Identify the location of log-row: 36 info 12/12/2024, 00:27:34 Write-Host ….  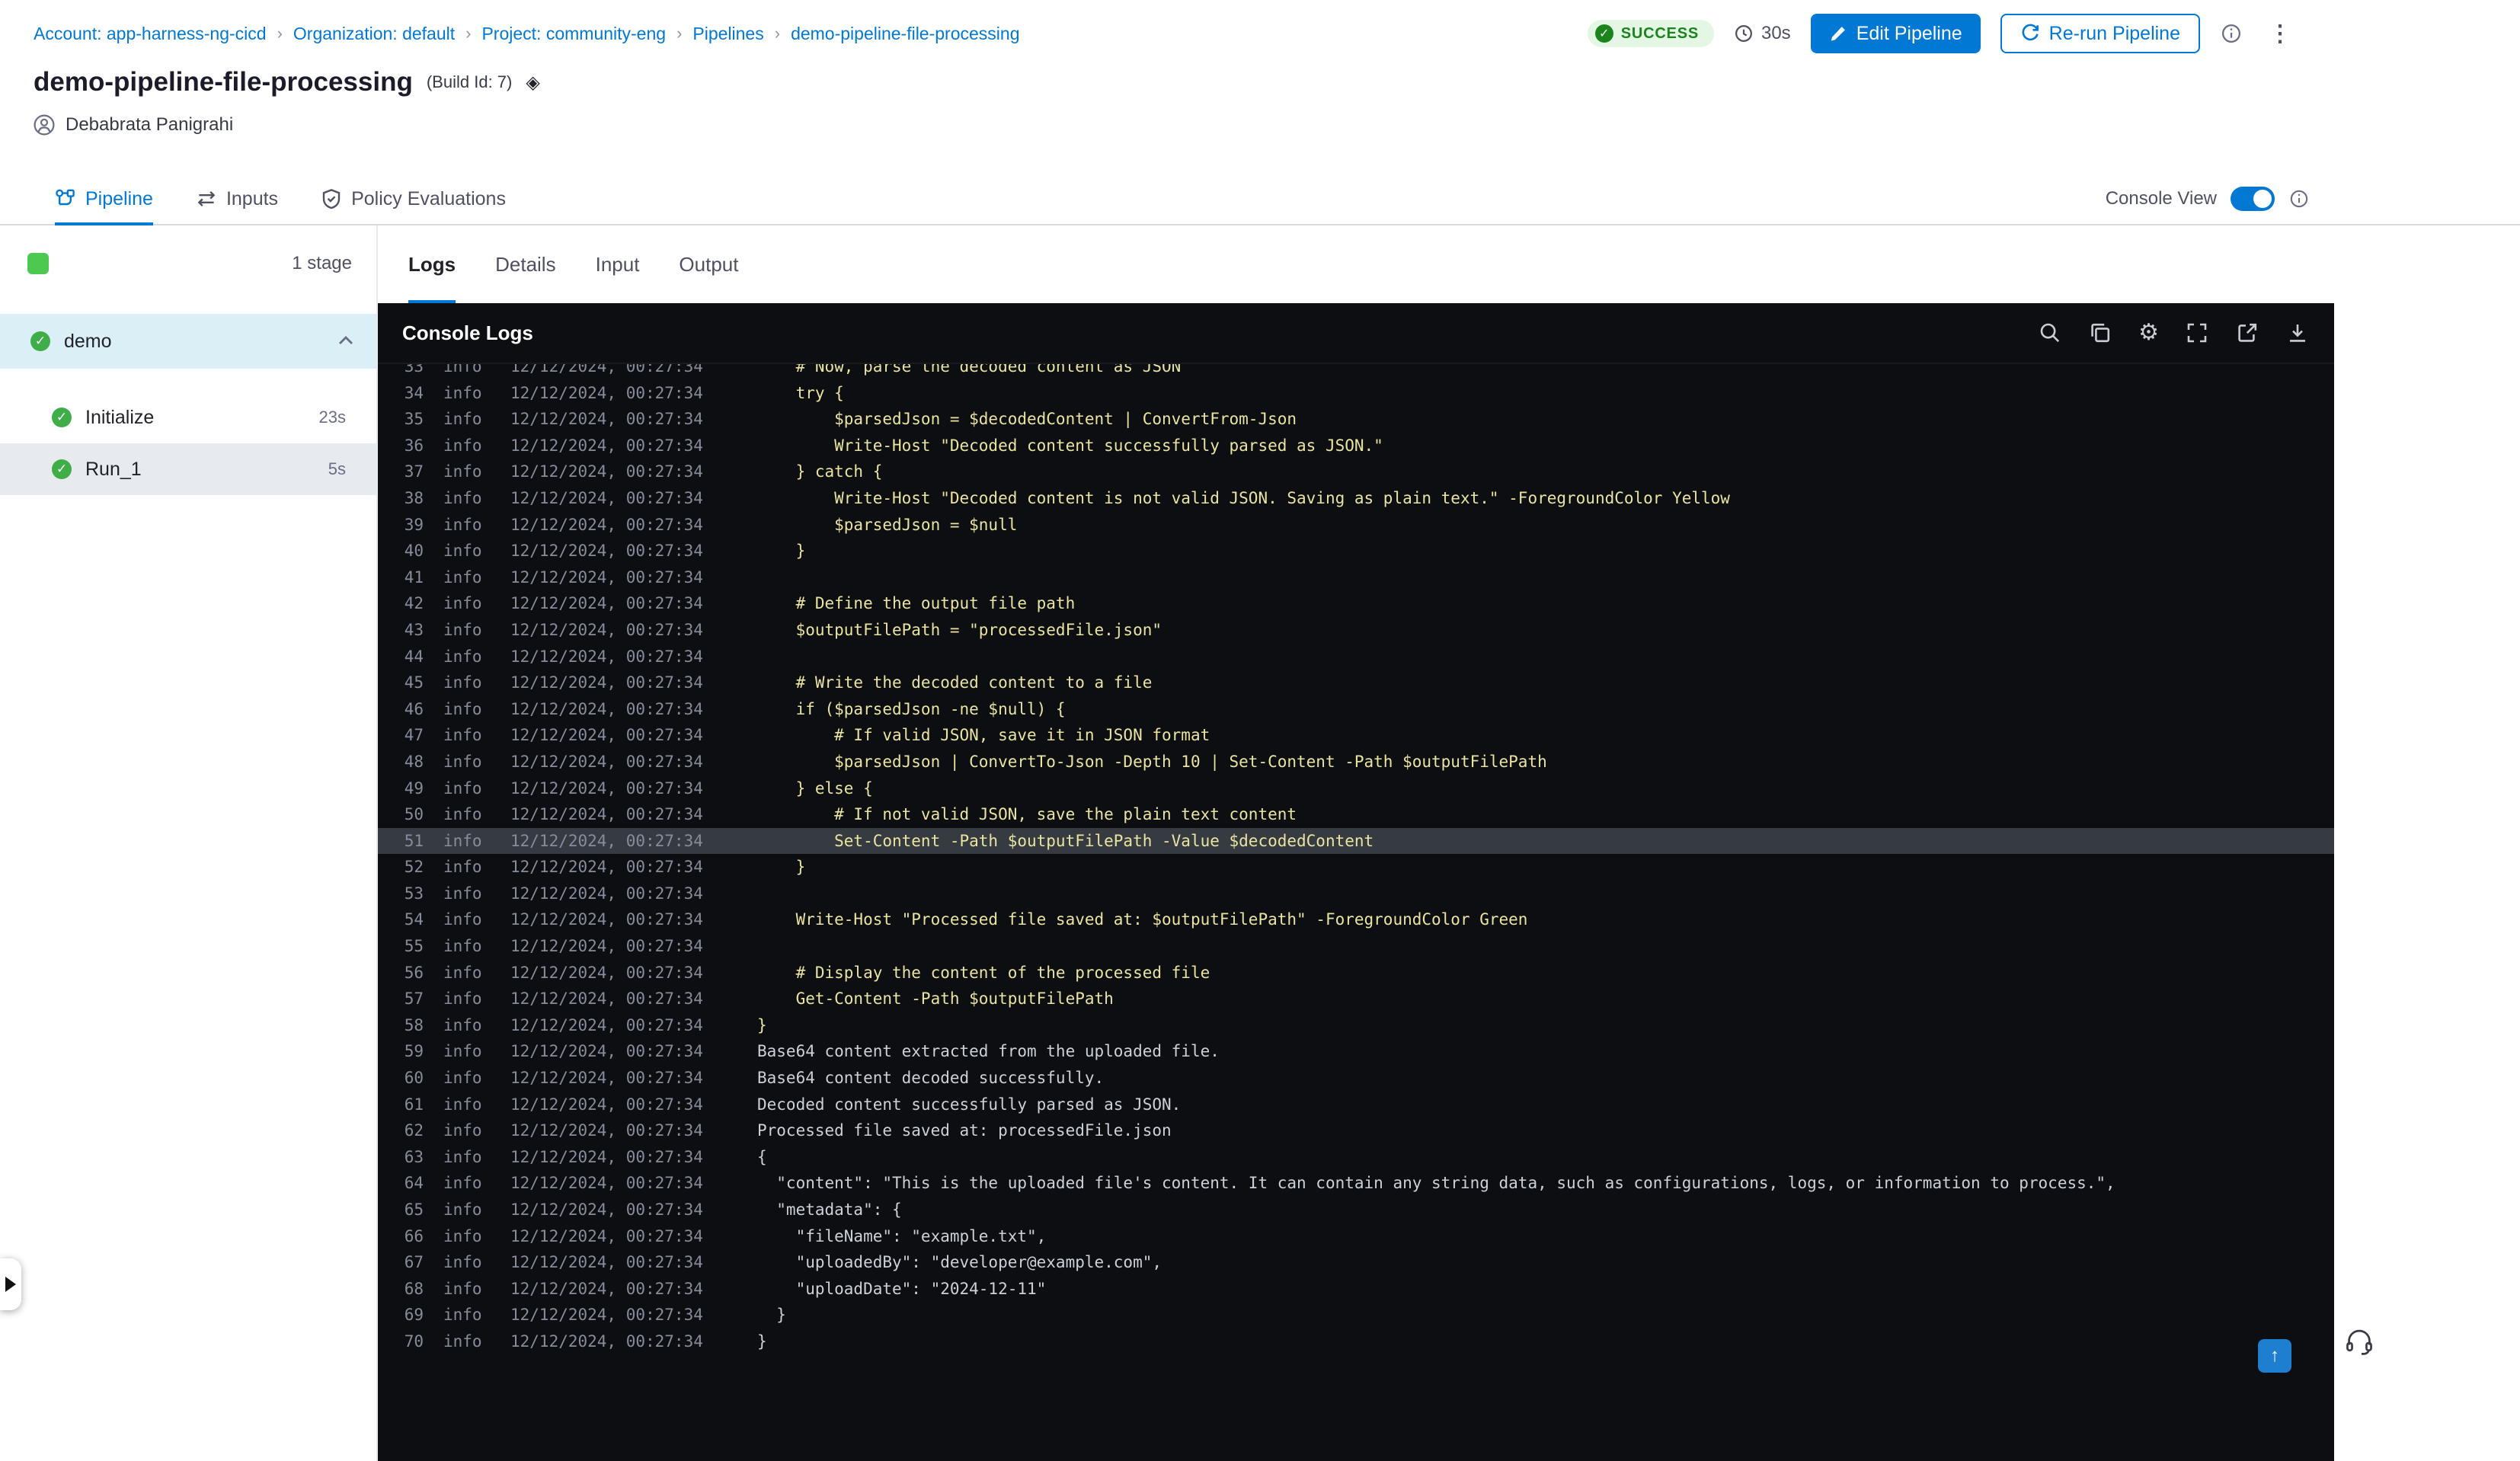
(1356, 446).